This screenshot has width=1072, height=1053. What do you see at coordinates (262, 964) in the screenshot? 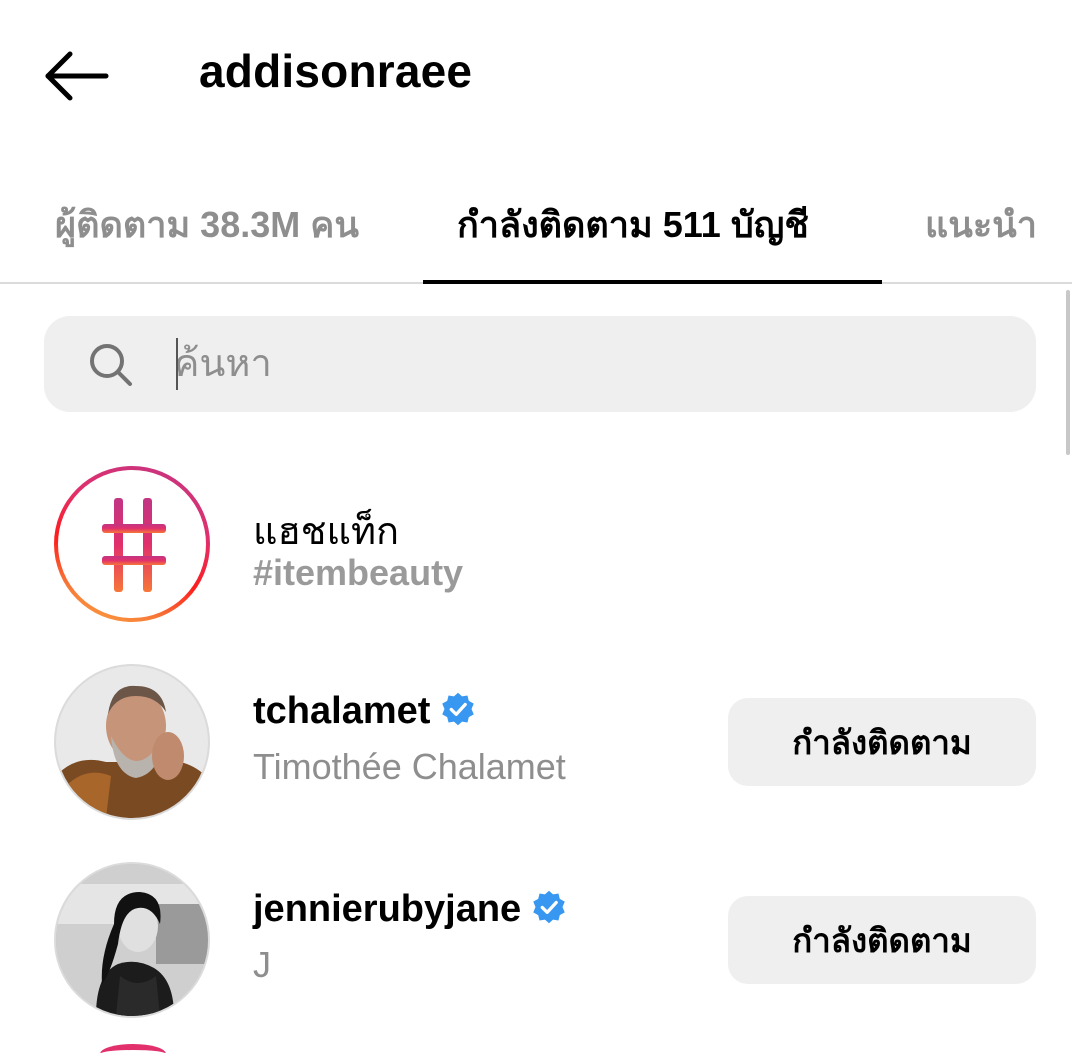
I see `account-full-name: J` at bounding box center [262, 964].